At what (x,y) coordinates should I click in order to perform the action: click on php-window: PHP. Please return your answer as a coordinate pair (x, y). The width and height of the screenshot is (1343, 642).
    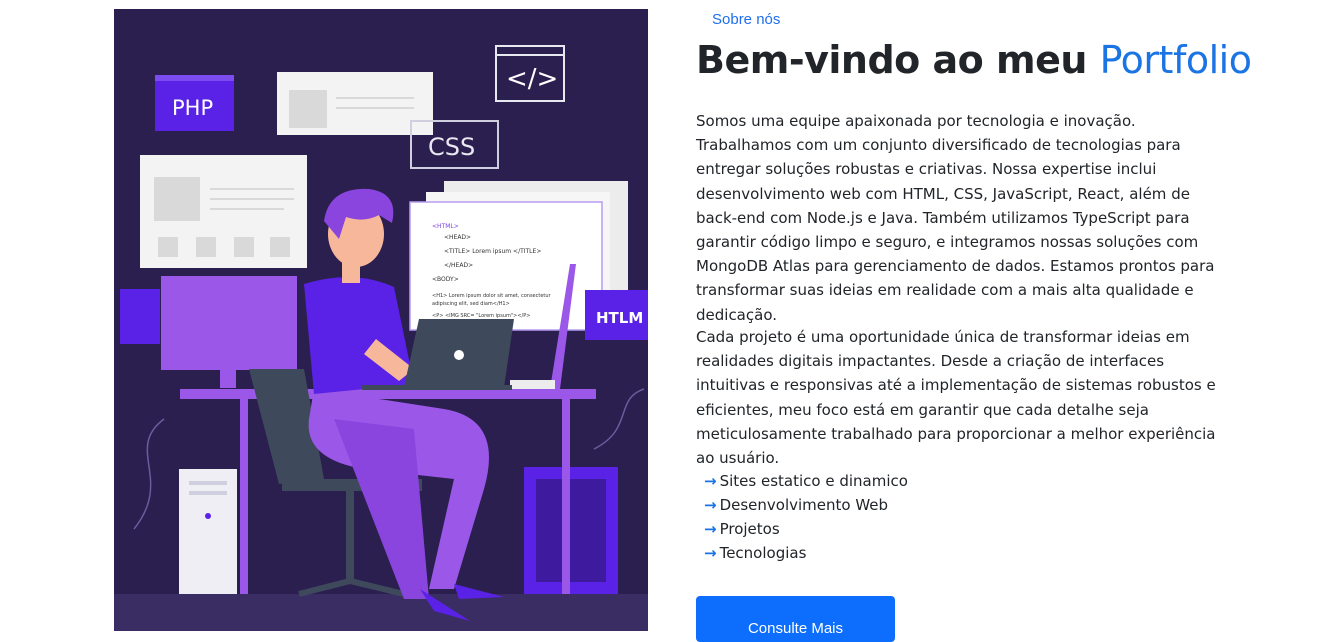
    Looking at the image, I should click on (194, 103).